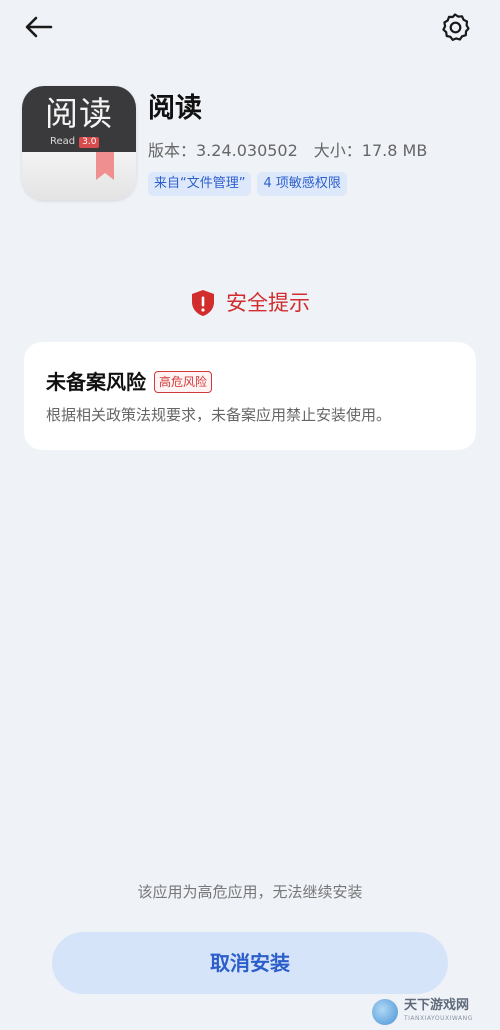  I want to click on app-tags: 来自“文件管理” 4 项敏感权限, so click(247, 184).